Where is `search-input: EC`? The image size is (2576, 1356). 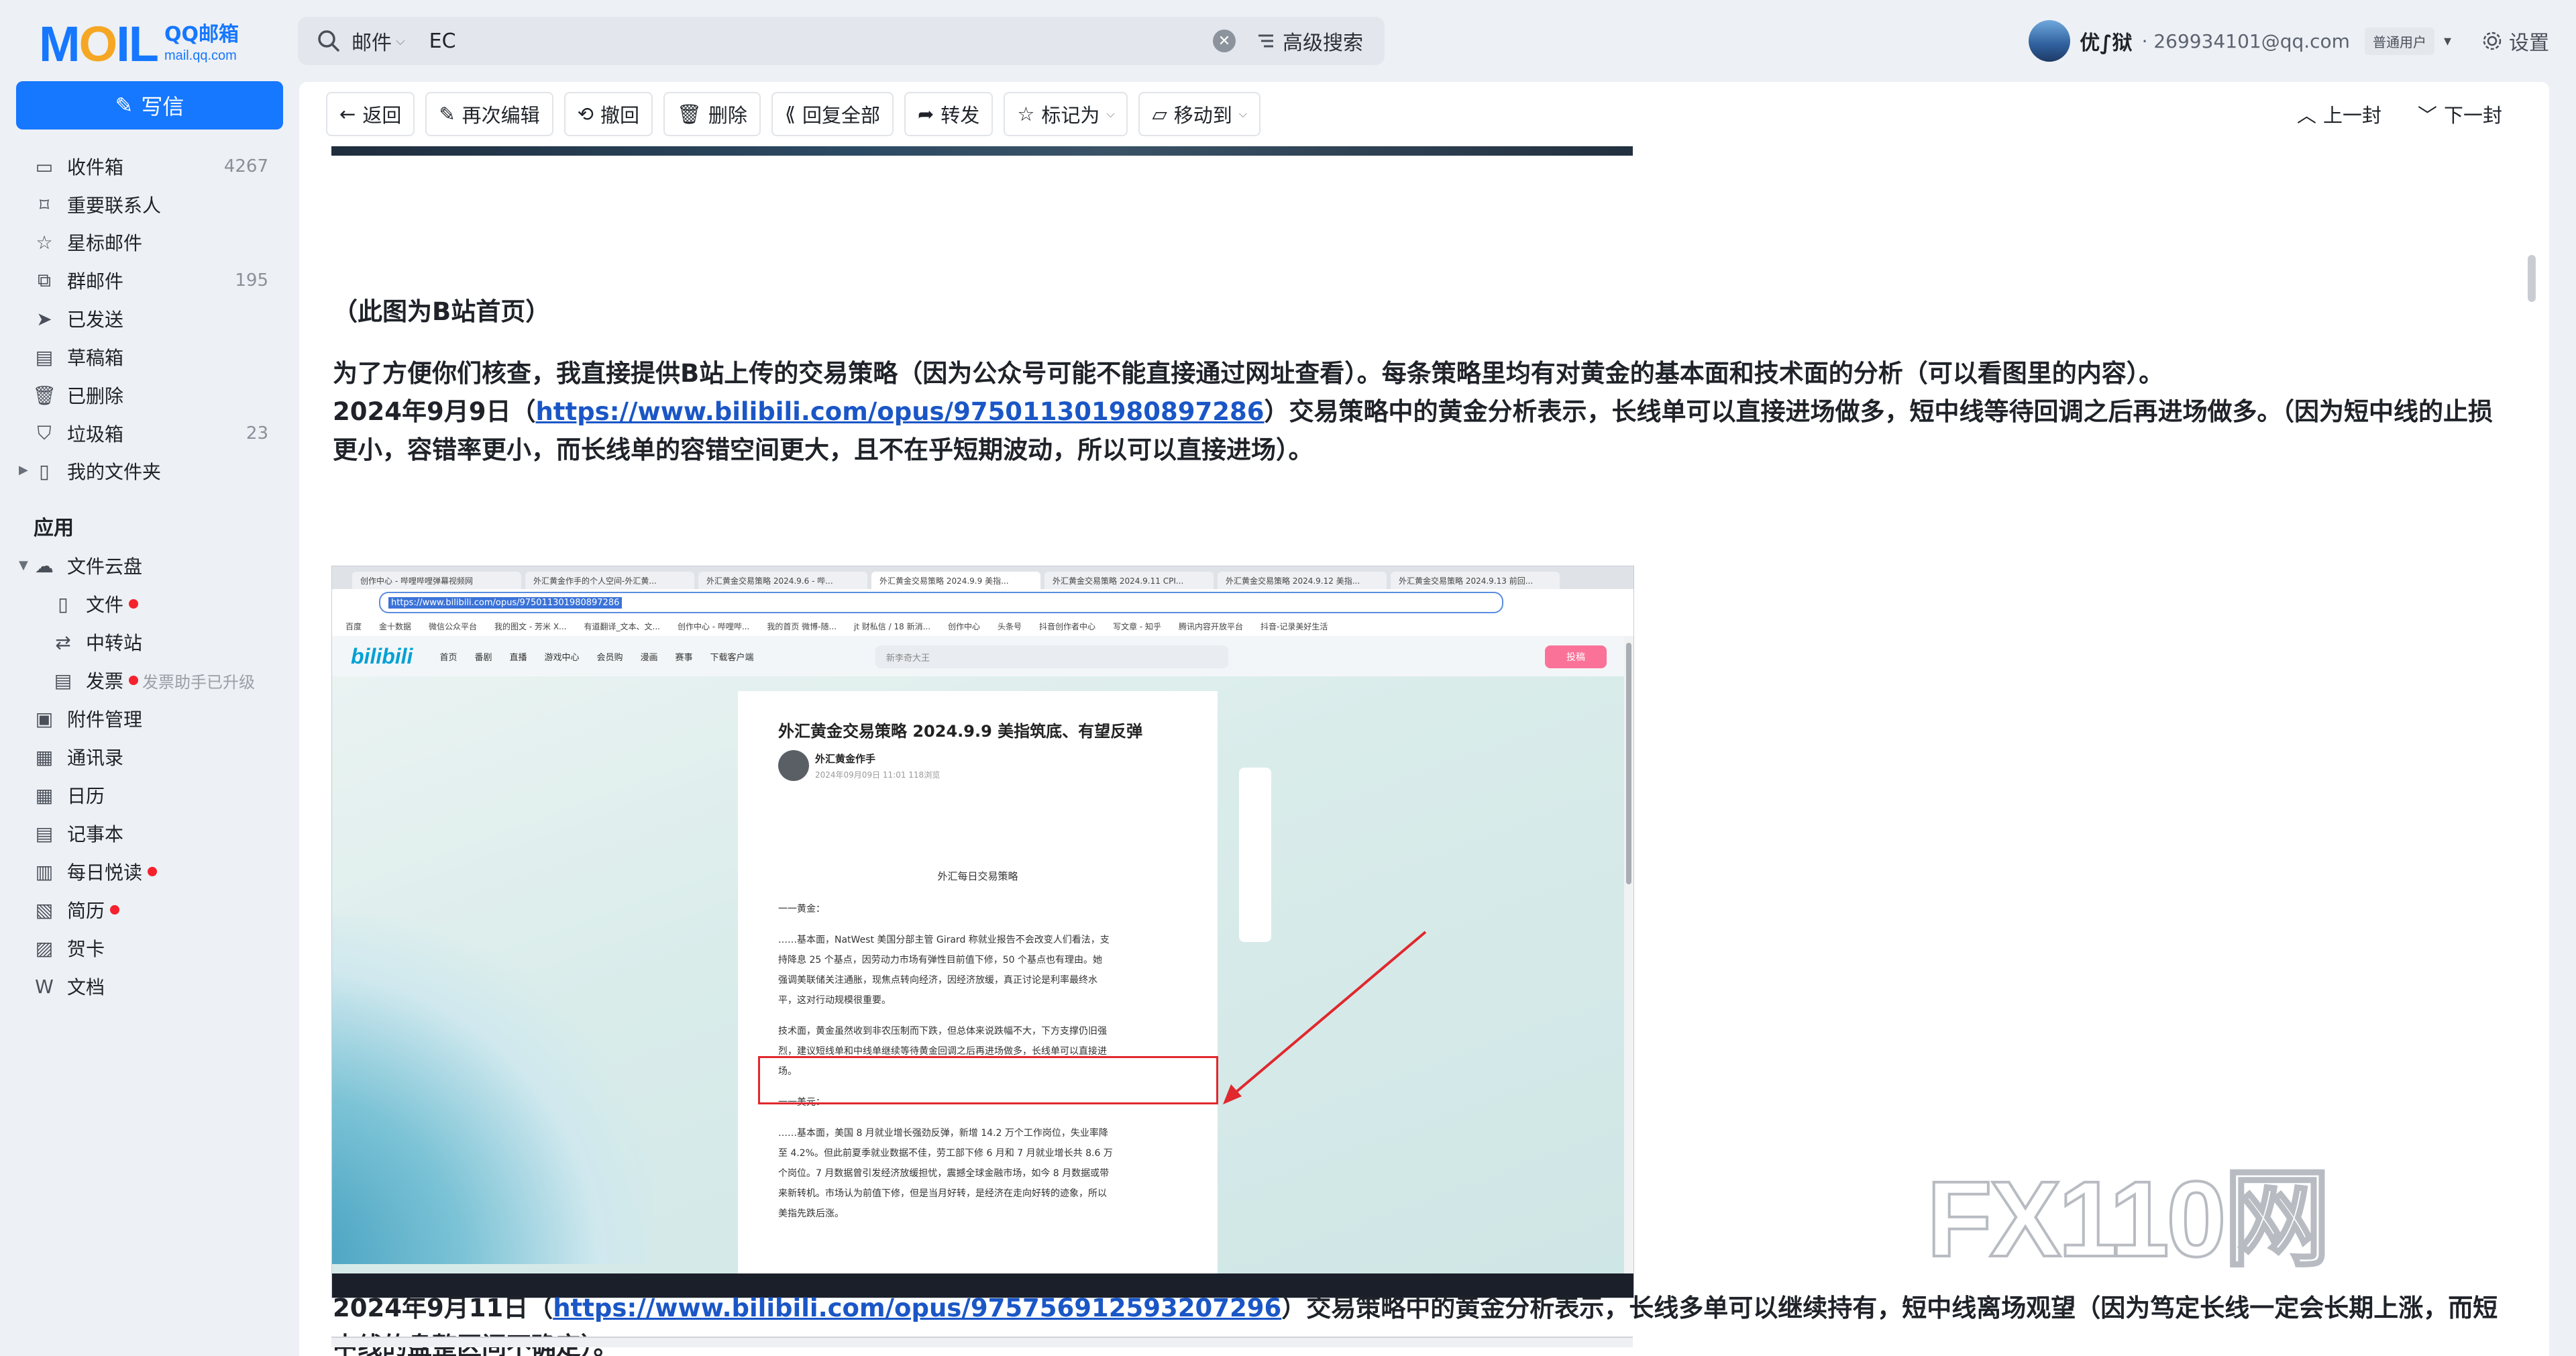
search-input: EC is located at coordinates (821, 41).